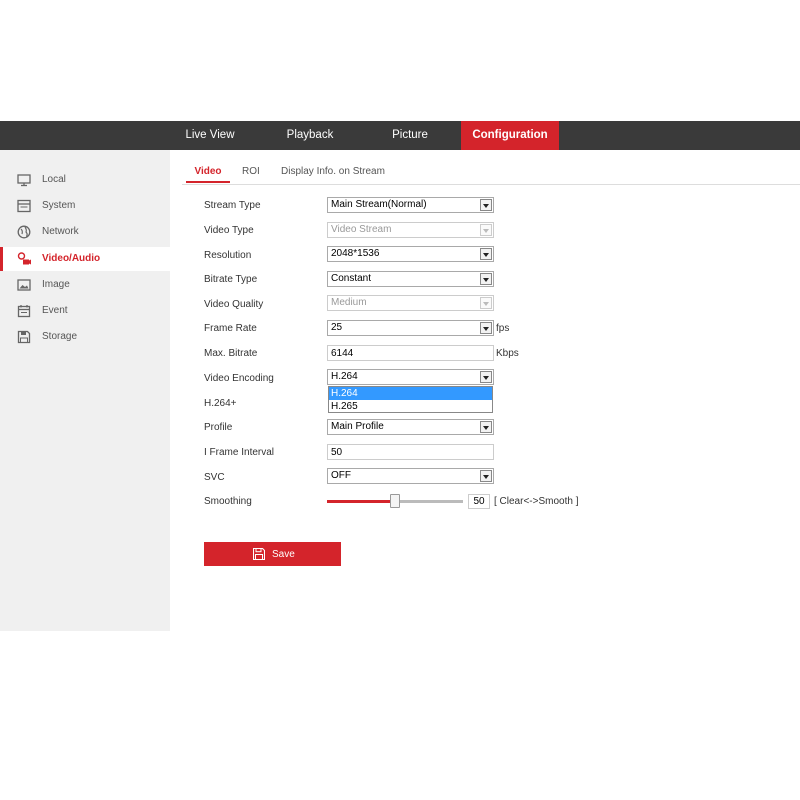 This screenshot has height=800, width=800. Describe the element at coordinates (357, 426) in the screenshot. I see `profile-value: Main Profile` at that location.